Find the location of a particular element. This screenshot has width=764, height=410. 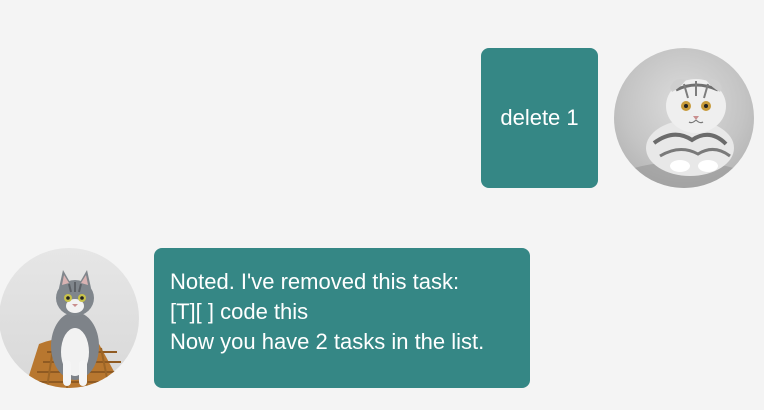

user-message-bubble: delete 1 is located at coordinates (539, 118).